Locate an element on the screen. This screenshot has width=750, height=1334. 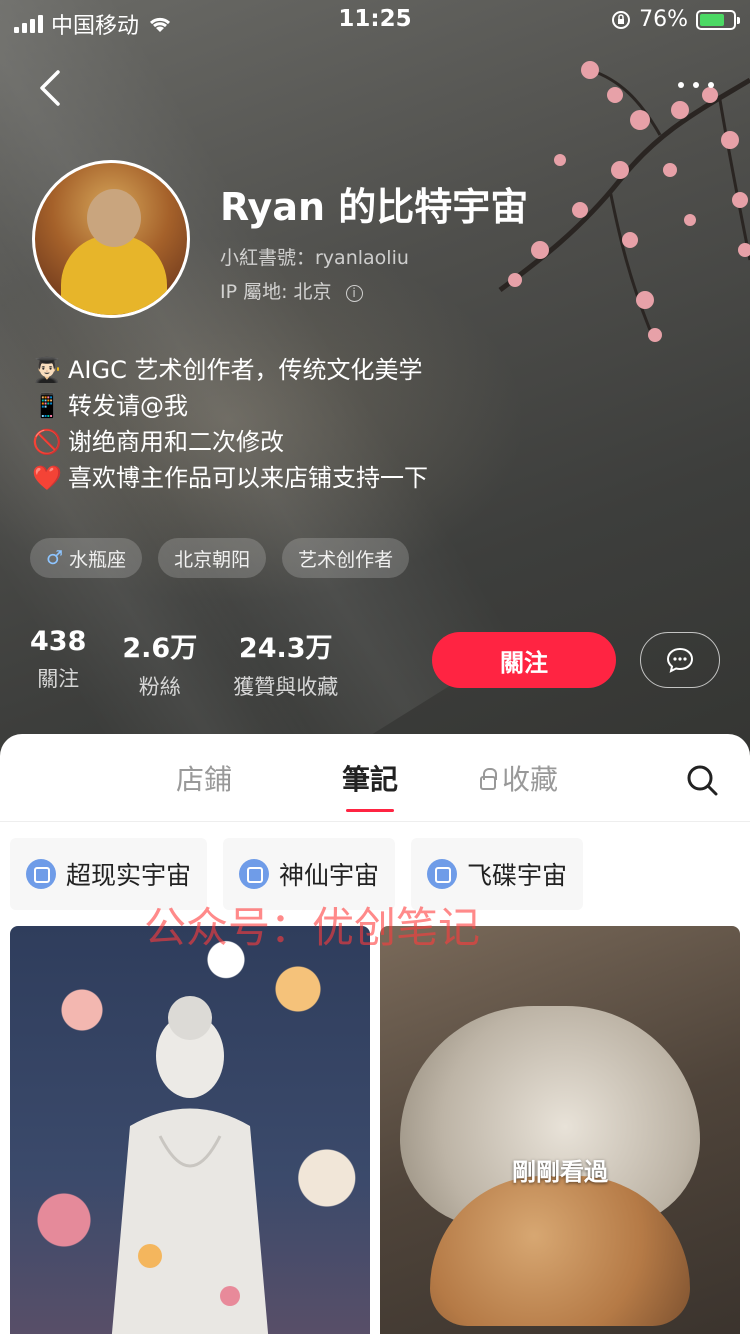
stat-likes-collections: 24.3万 獲贊與收藏 is located at coordinates (285, 663).